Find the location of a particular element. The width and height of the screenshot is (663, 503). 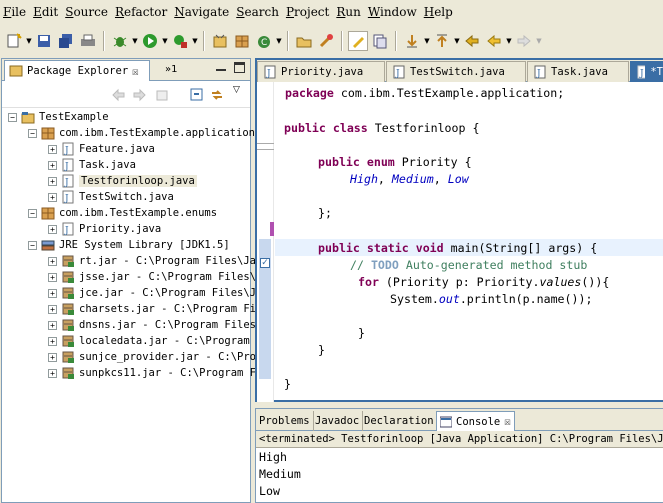

menu-help: Help is located at coordinates (441, 12).